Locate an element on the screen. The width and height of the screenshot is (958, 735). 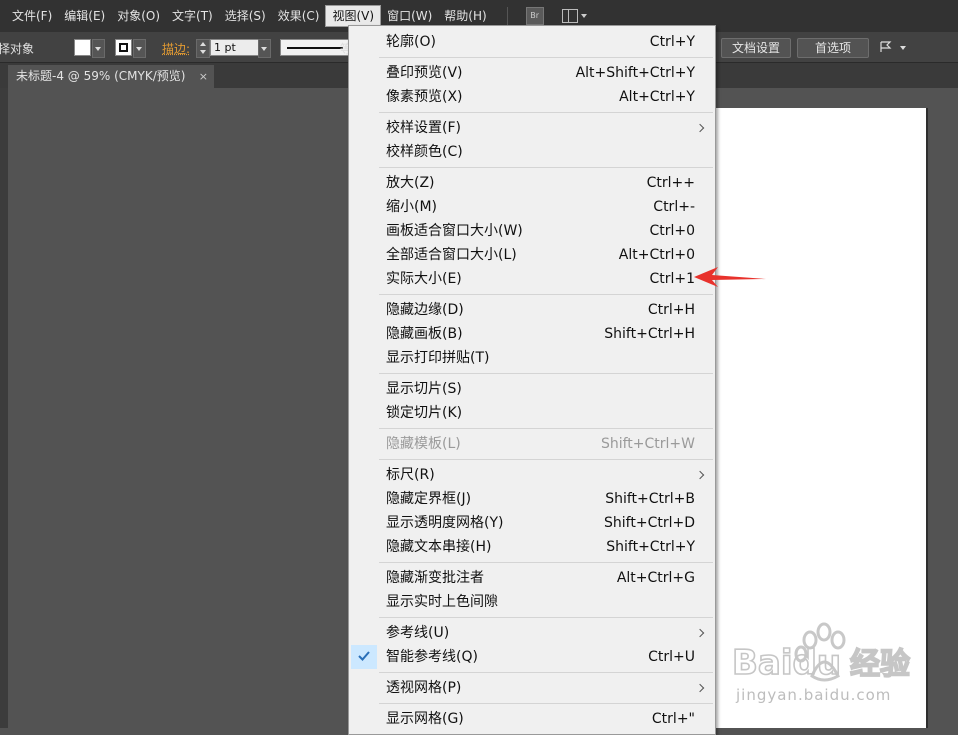
menu-item-label: 显示切片(S) is located at coordinates (424, 389).